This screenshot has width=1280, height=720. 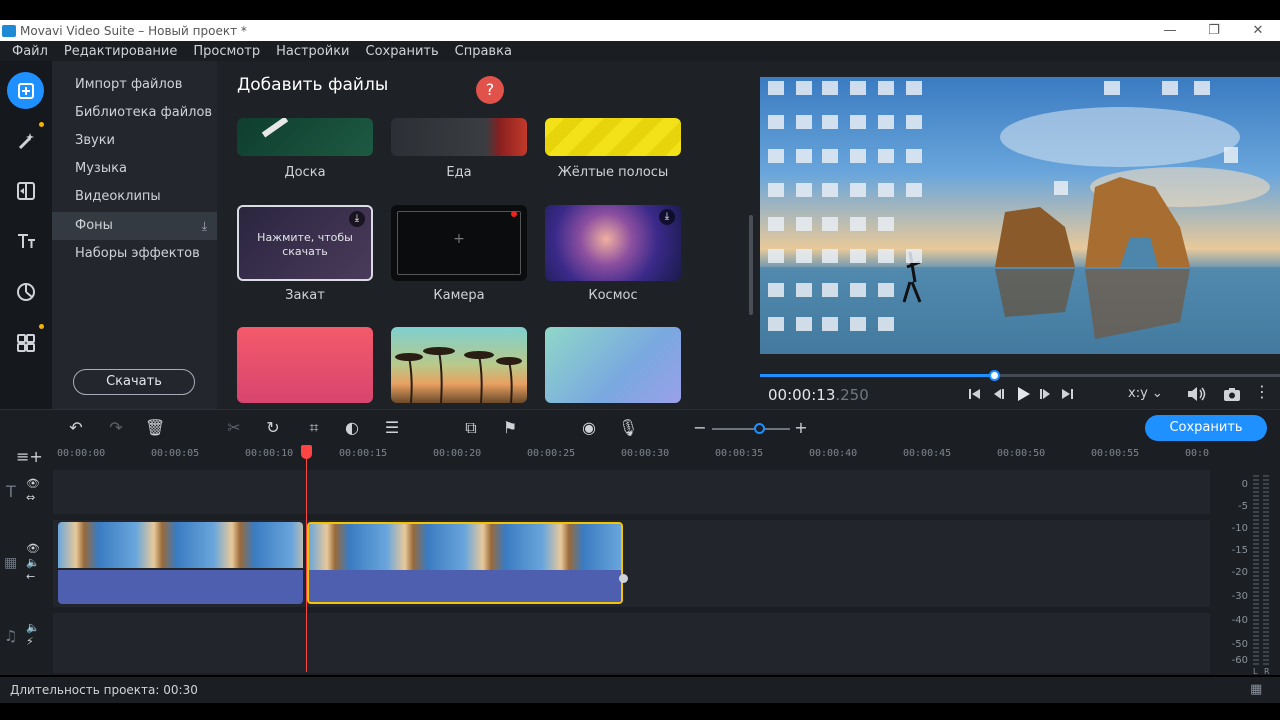 I want to click on playhead-handle, so click(x=306, y=452).